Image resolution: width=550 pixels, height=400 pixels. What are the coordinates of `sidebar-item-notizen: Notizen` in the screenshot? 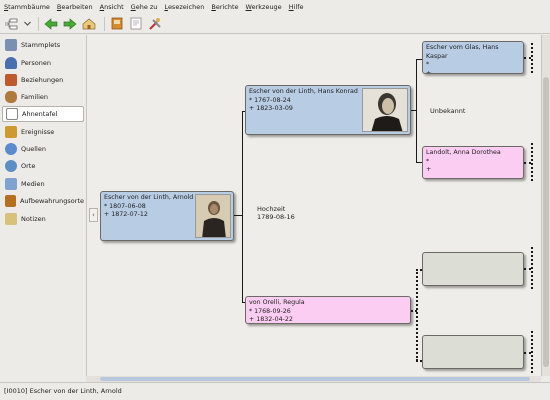 It's located at (43, 219).